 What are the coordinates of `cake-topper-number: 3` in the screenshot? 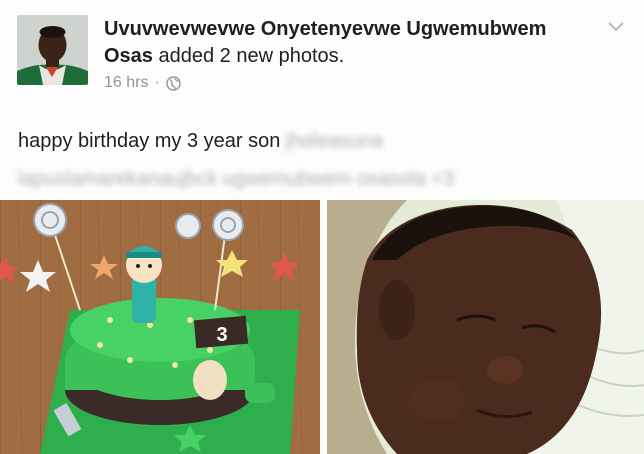 It's located at (221, 335).